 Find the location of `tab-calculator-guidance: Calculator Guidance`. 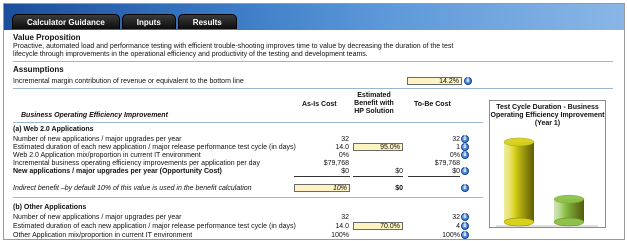

tab-calculator-guidance: Calculator Guidance is located at coordinates (66, 21).